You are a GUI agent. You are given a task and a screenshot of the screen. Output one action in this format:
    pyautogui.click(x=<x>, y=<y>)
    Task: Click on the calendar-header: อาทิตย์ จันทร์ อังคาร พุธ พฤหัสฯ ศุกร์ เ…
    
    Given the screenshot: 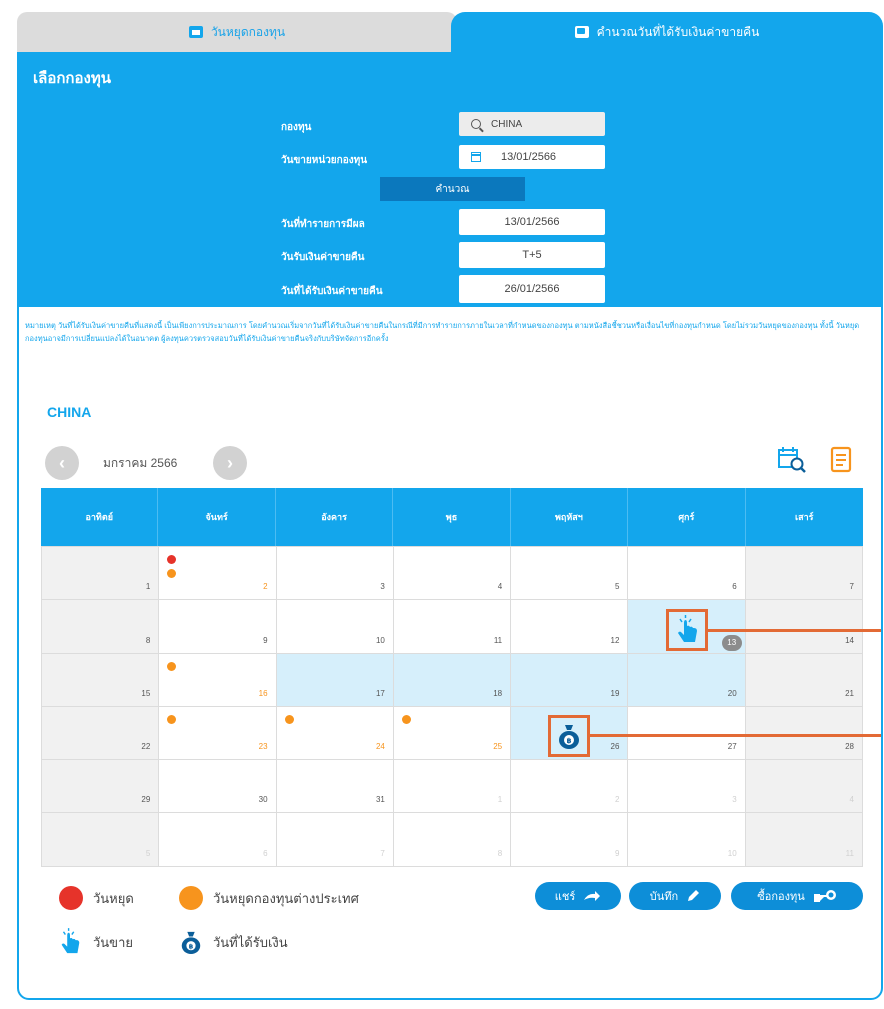 What is the action you would take?
    pyautogui.click(x=452, y=517)
    